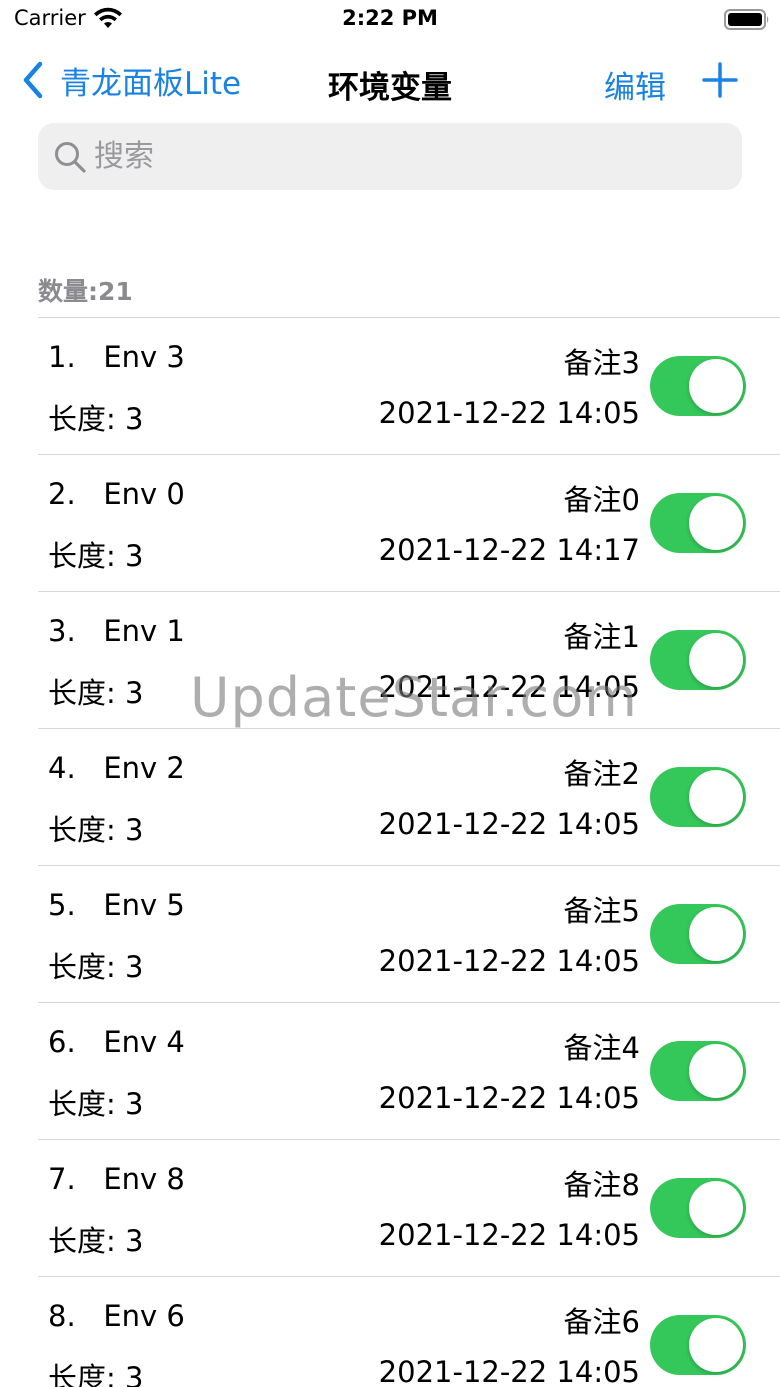  What do you see at coordinates (409, 934) in the screenshot?
I see `list-item: 5. Env 5 长度: 3 备注5 2021-12-22 14:05` at bounding box center [409, 934].